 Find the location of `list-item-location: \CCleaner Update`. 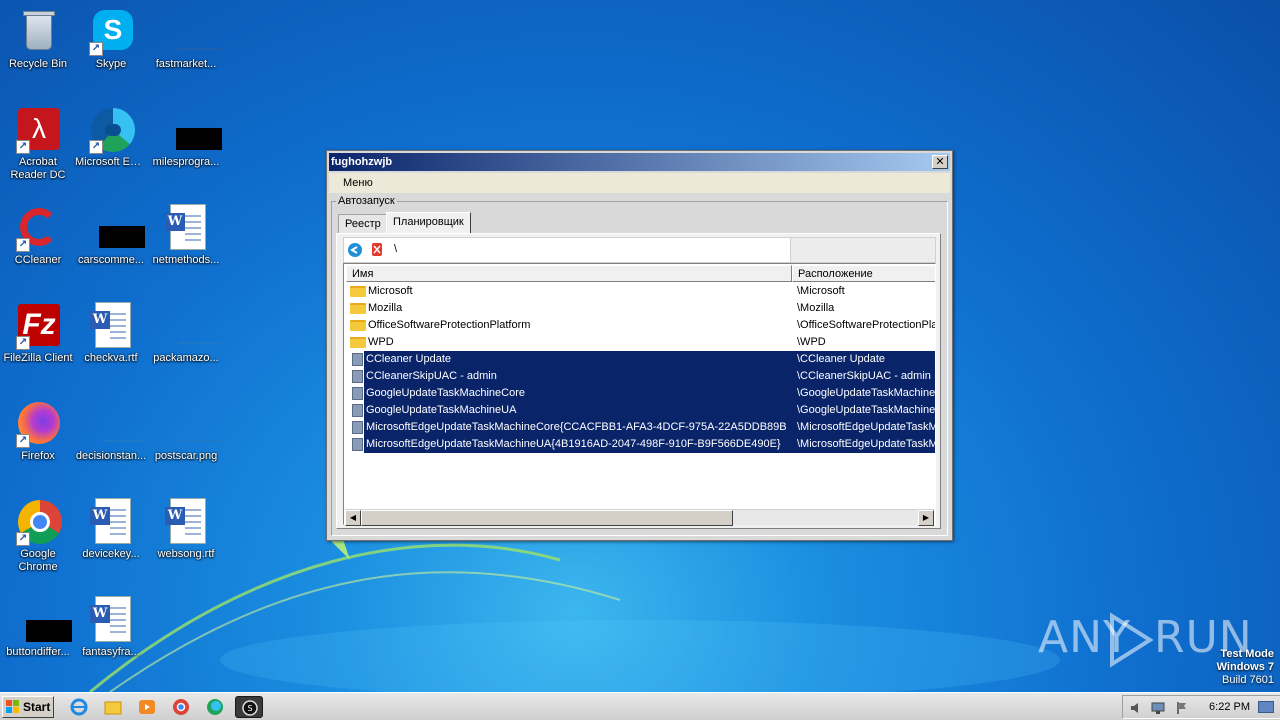

list-item-location: \CCleaner Update is located at coordinates (841, 359).